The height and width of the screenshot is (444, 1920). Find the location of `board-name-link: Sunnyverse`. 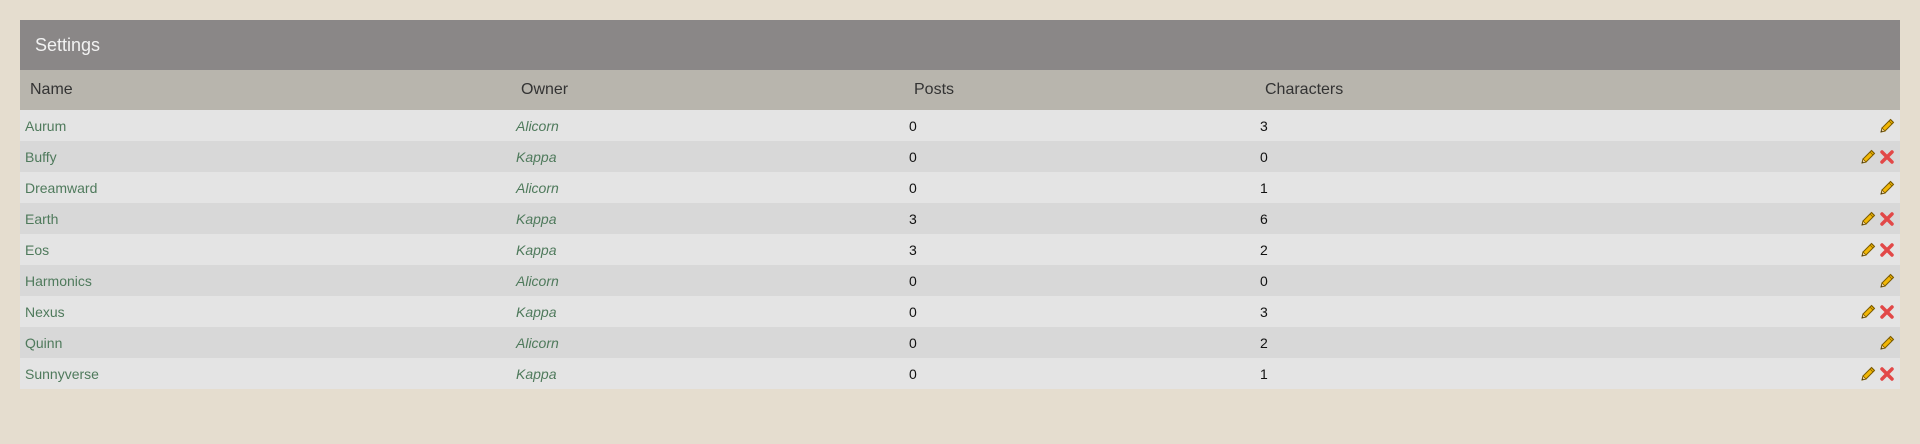

board-name-link: Sunnyverse is located at coordinates (62, 374).